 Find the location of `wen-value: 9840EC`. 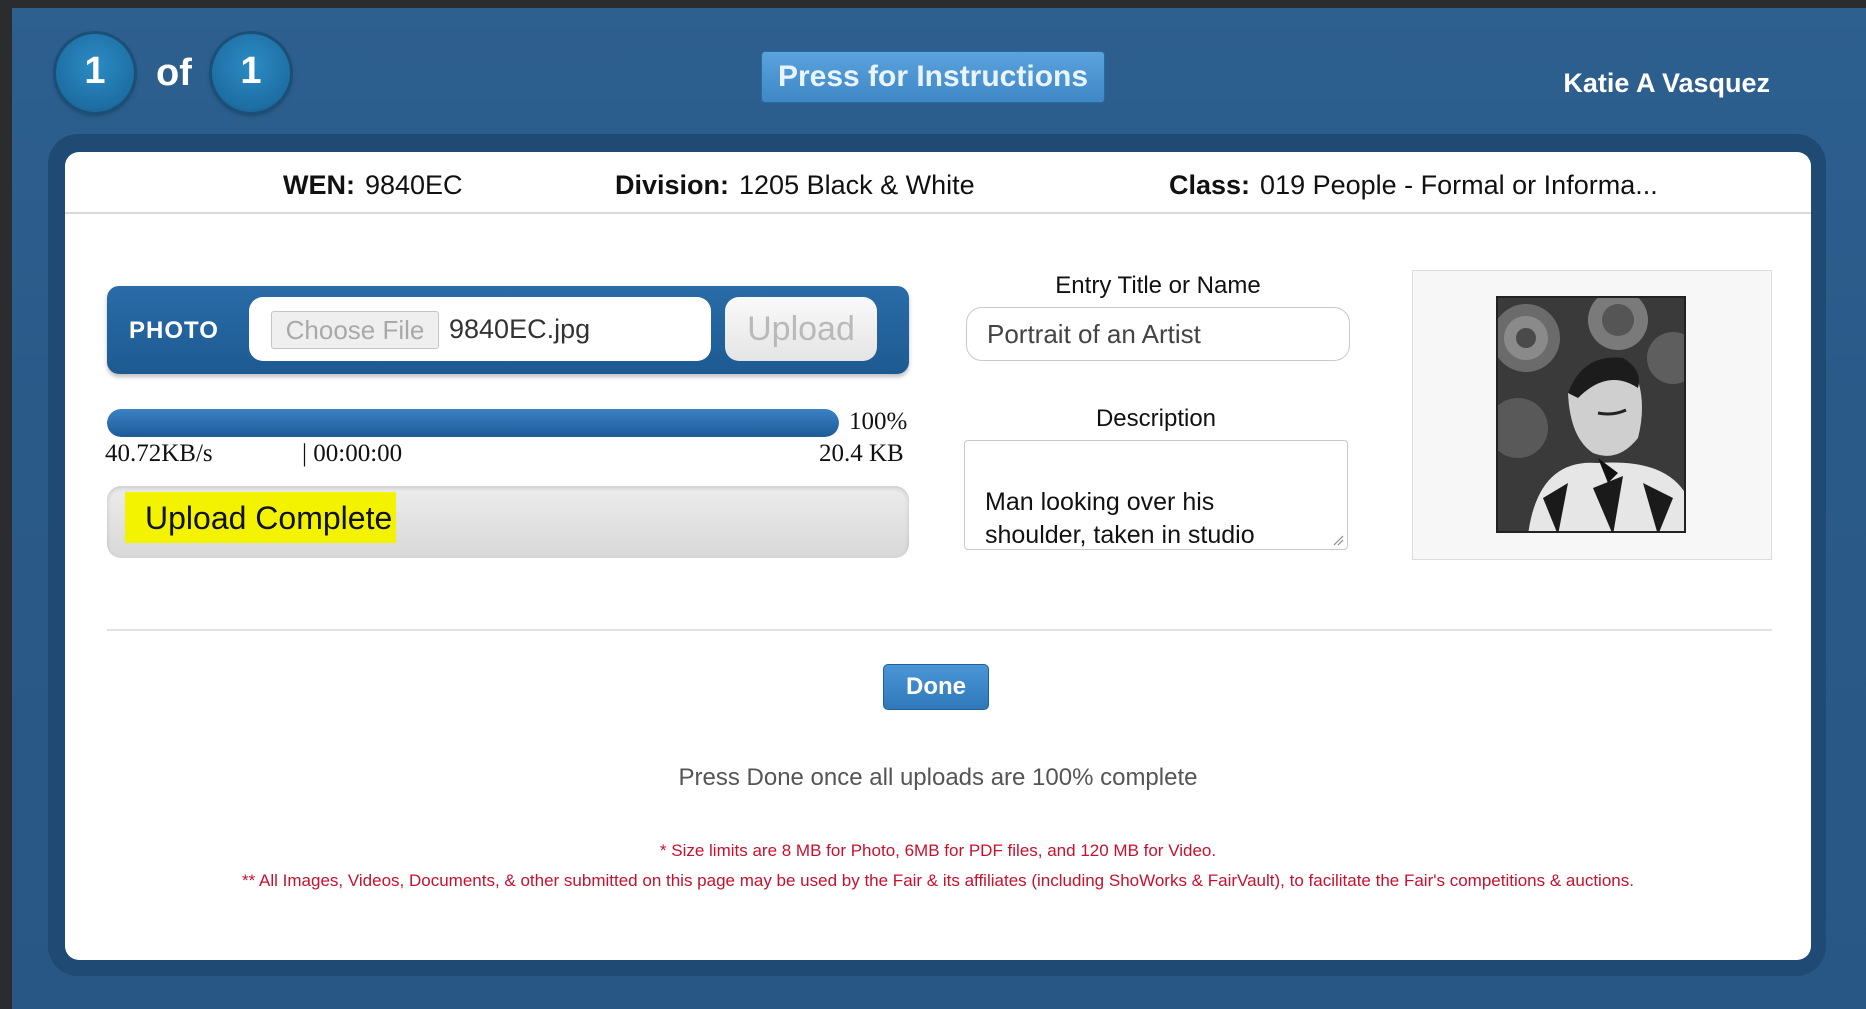

wen-value: 9840EC is located at coordinates (413, 185).